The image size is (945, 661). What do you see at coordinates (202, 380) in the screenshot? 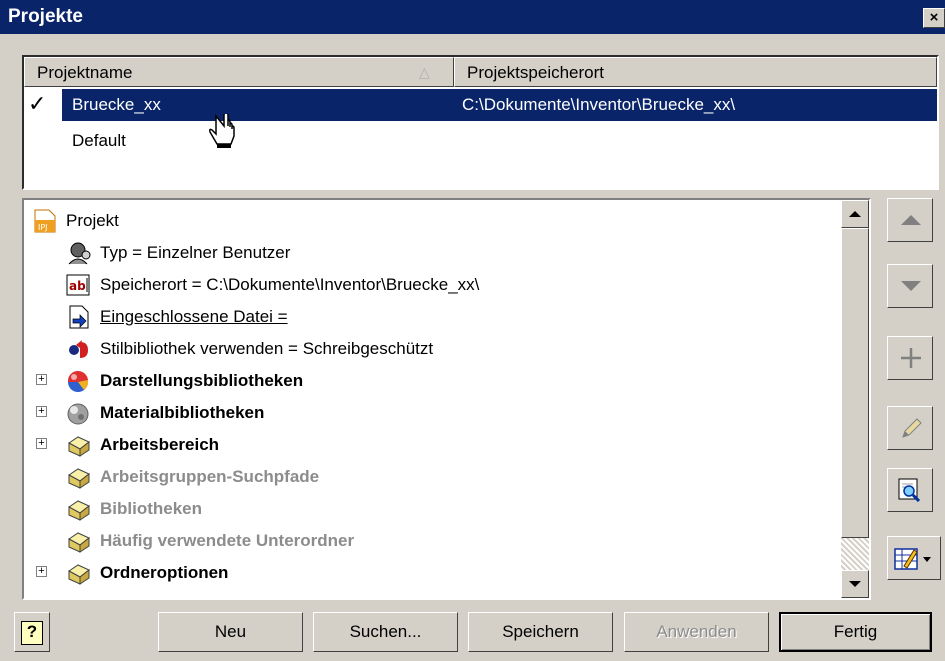
I see `tree-item-label: Darstellungsbibliotheken` at bounding box center [202, 380].